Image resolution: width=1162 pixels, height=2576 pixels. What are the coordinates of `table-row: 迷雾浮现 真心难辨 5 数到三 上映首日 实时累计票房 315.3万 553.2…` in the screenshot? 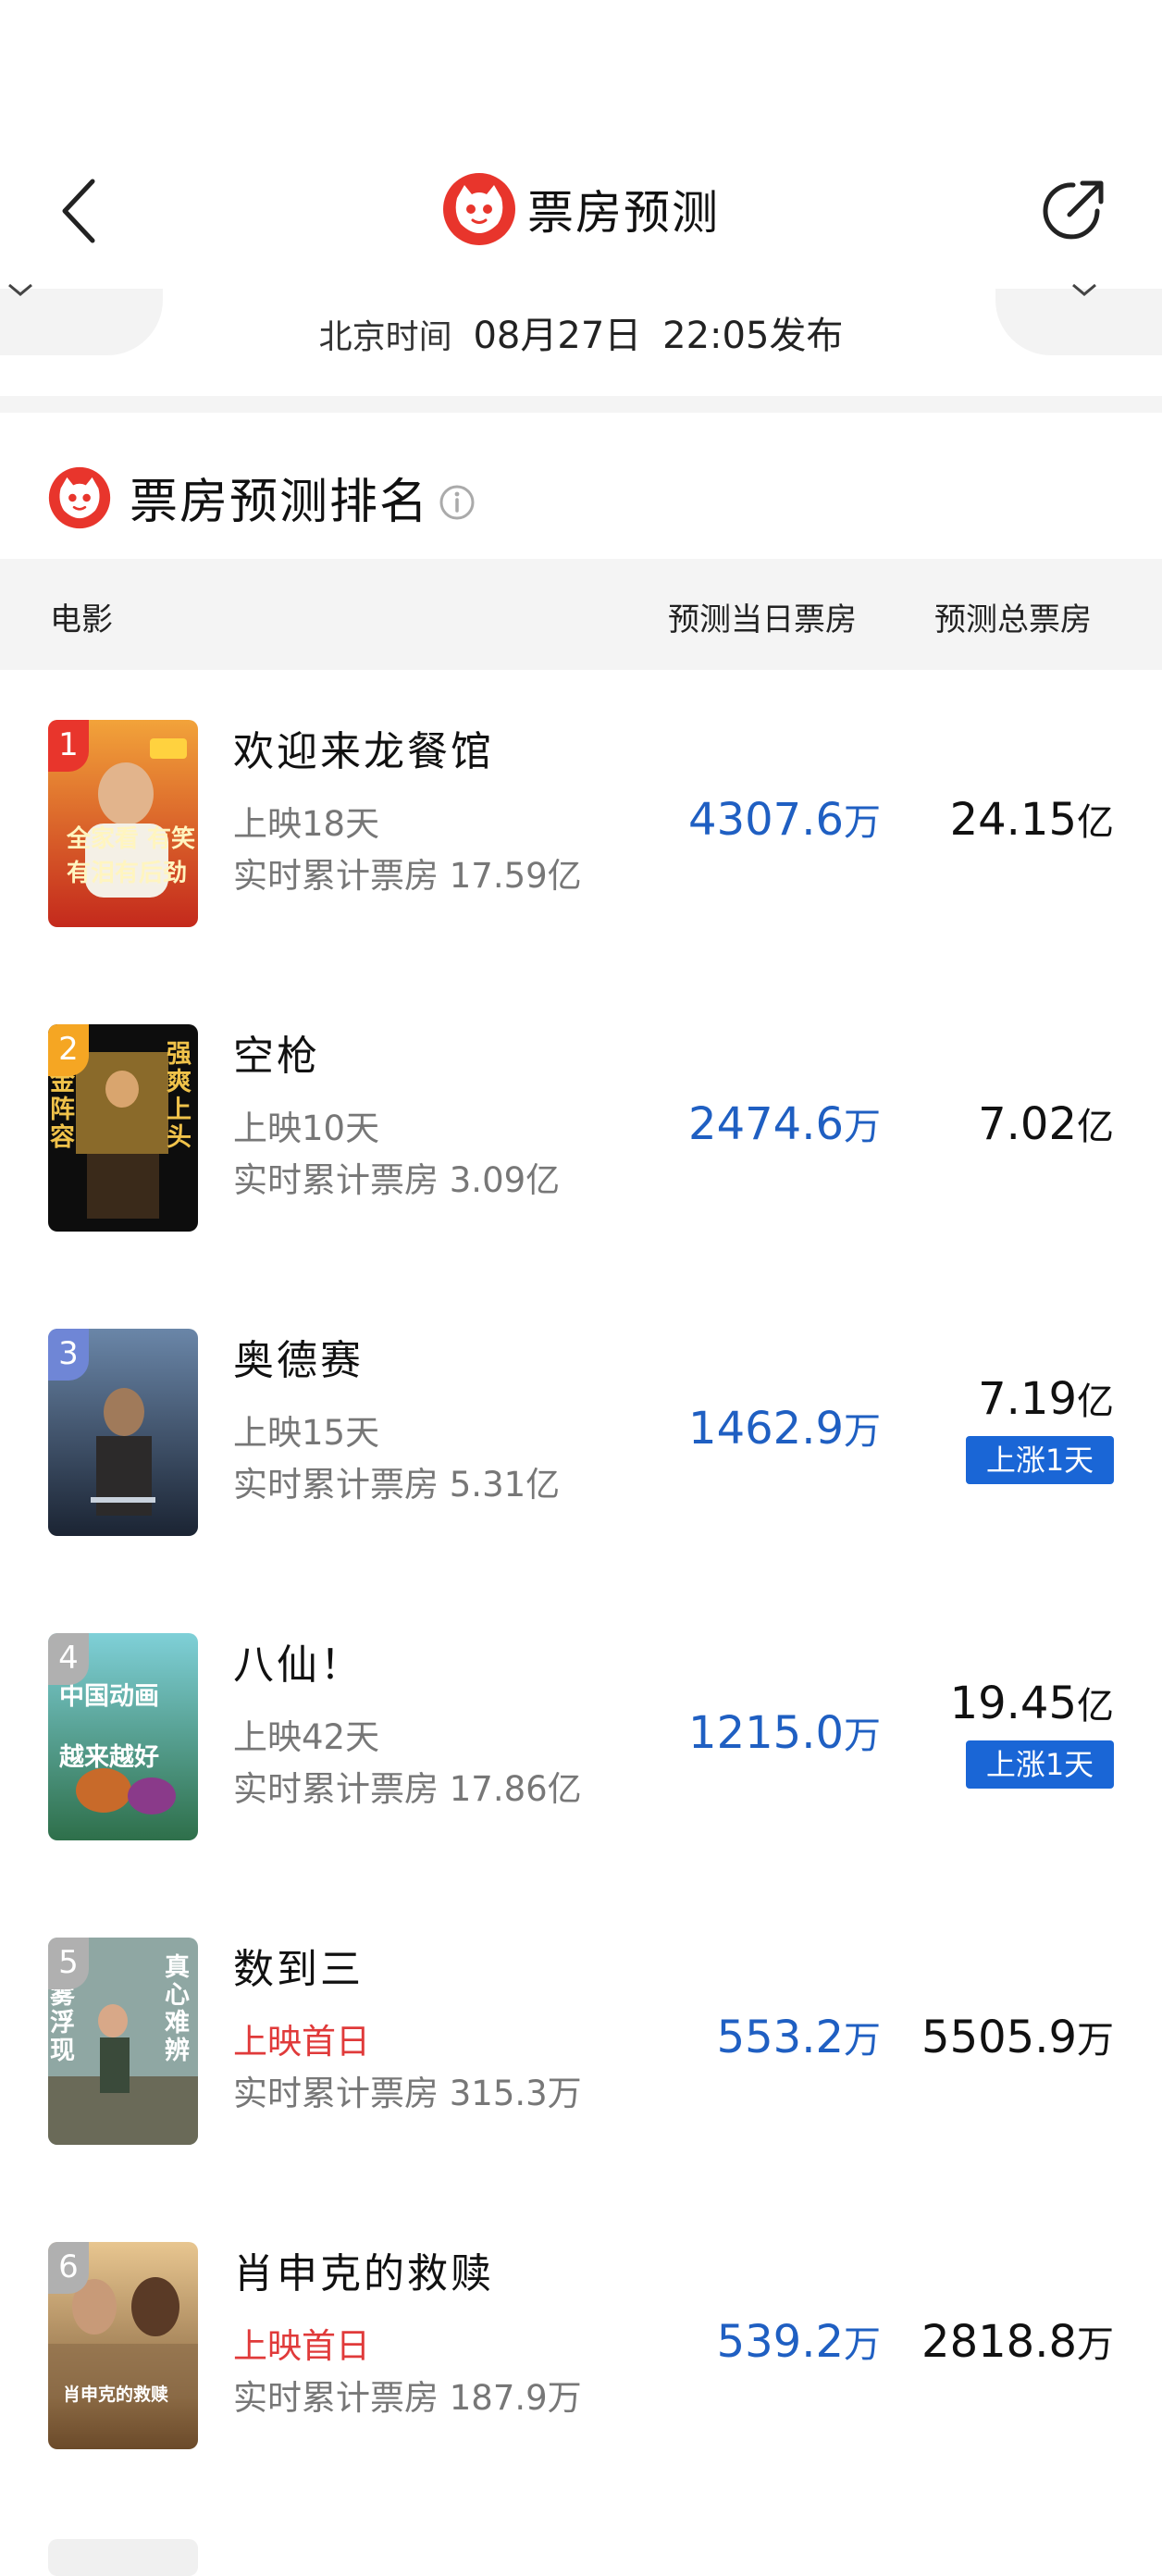 It's located at (581, 2044).